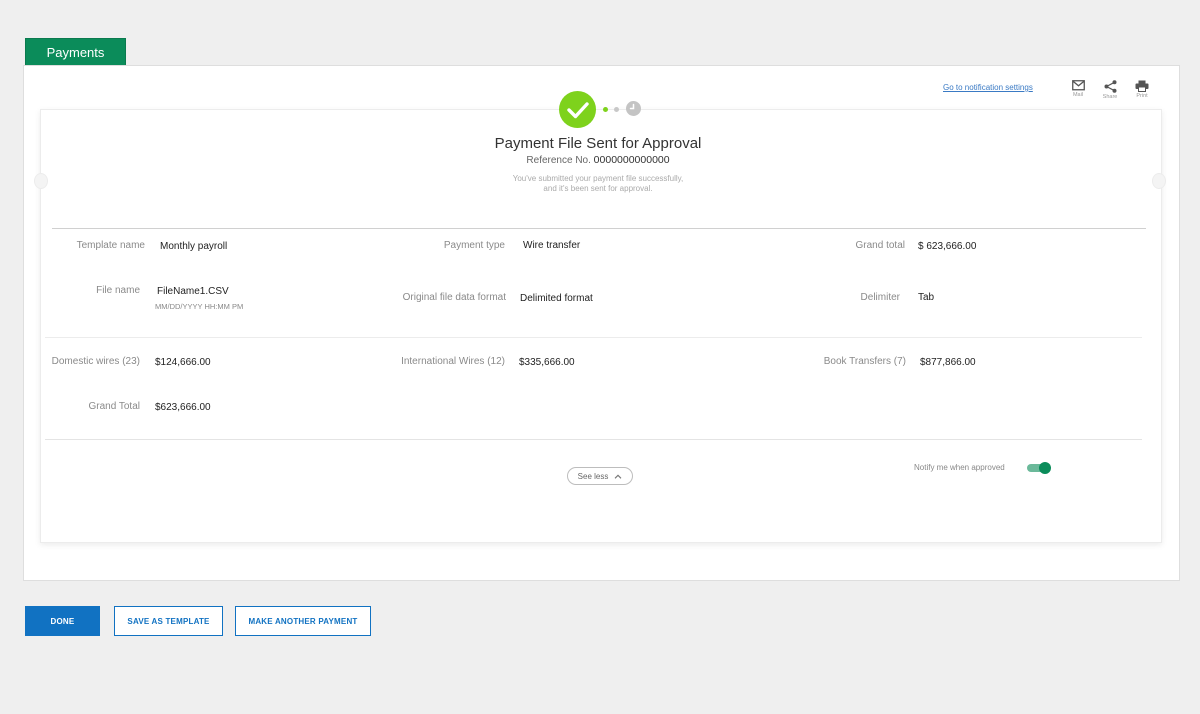  What do you see at coordinates (193, 291) in the screenshot?
I see `file-name-value: FileName1.CSV` at bounding box center [193, 291].